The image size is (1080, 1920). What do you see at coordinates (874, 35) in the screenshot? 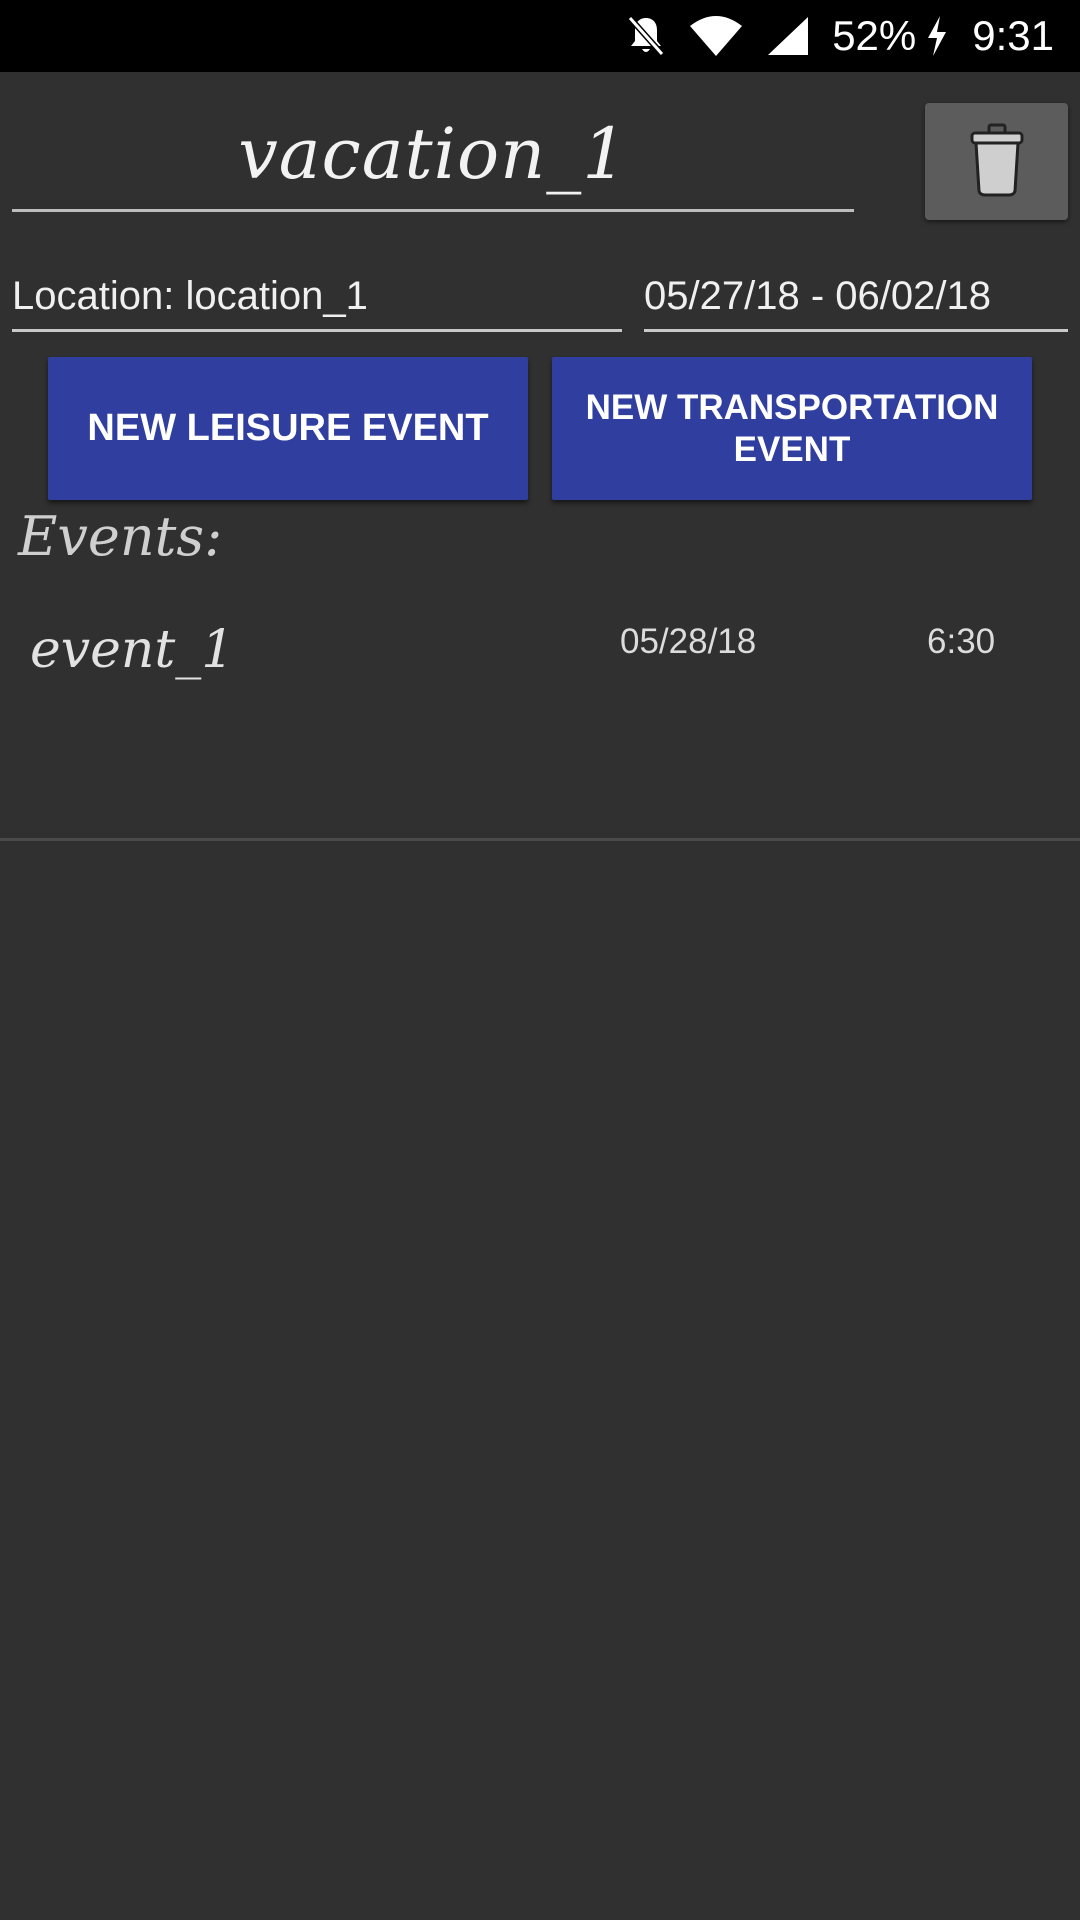
I see `battery-percent: 52%` at bounding box center [874, 35].